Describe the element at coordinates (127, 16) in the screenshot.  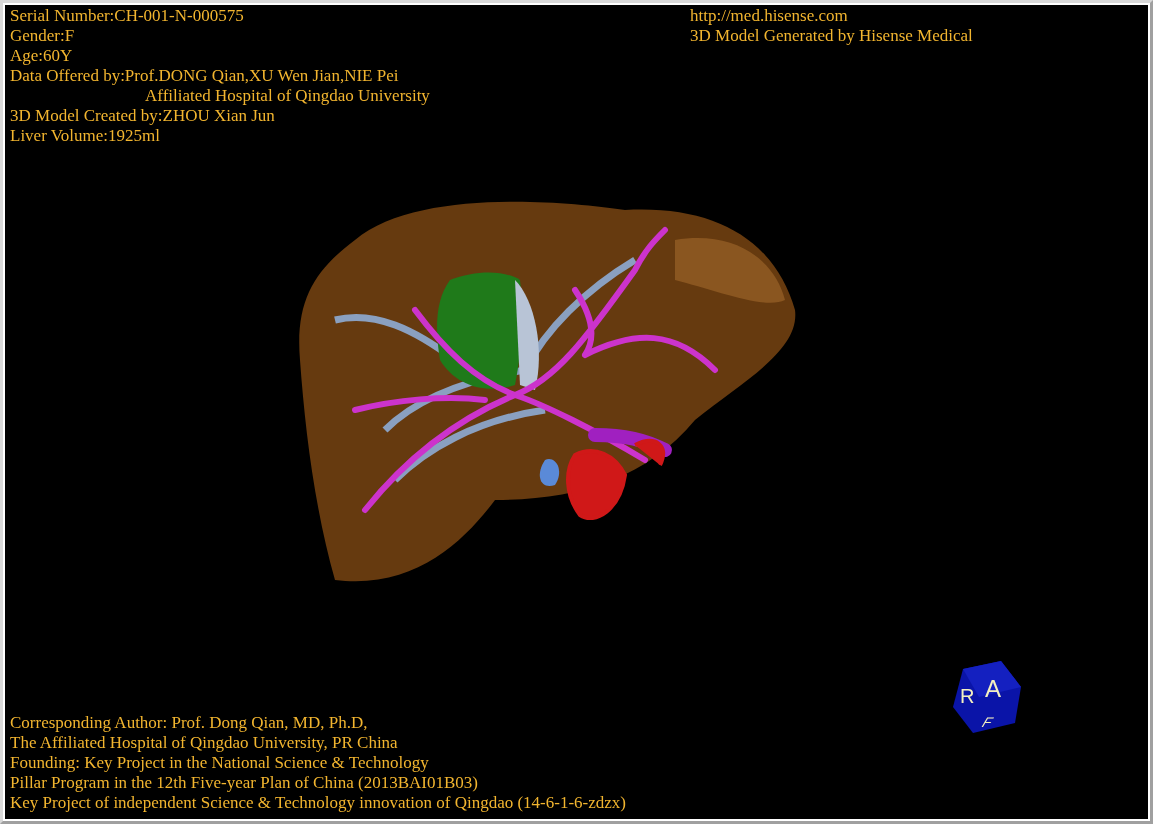
I see `info-text: Serial Number:CH-001-N-000575` at that location.